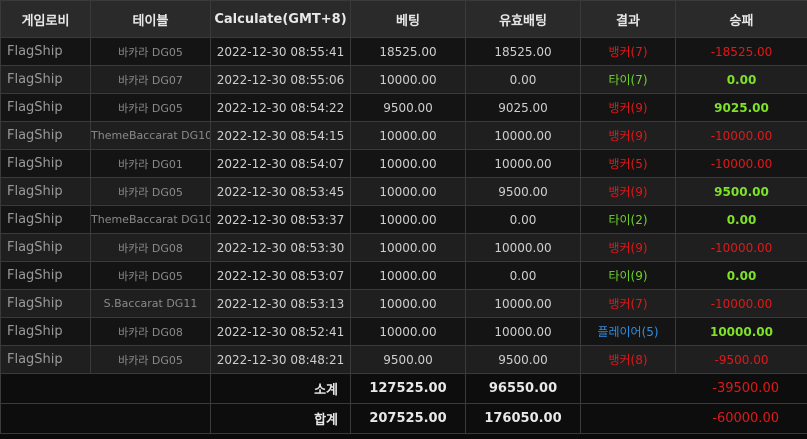 Image resolution: width=807 pixels, height=439 pixels. I want to click on subtotal-row: 소계 127525.00 96550.00 -39500.00, so click(403, 388).